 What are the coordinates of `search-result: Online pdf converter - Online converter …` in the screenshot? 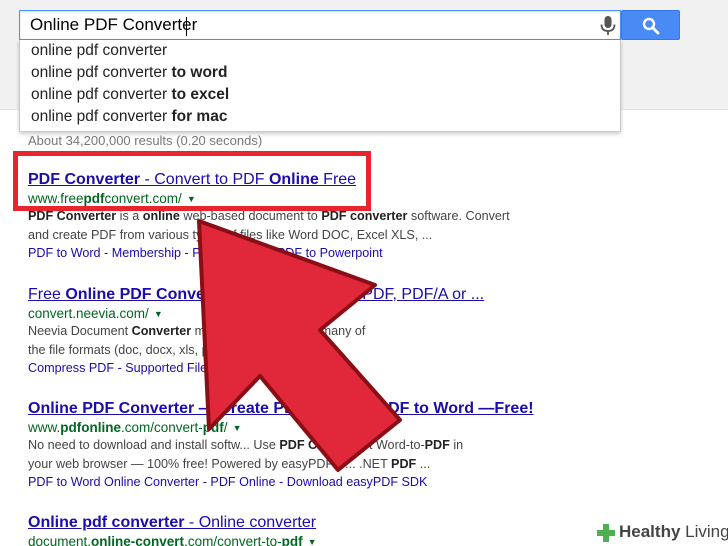 It's located at (328, 530).